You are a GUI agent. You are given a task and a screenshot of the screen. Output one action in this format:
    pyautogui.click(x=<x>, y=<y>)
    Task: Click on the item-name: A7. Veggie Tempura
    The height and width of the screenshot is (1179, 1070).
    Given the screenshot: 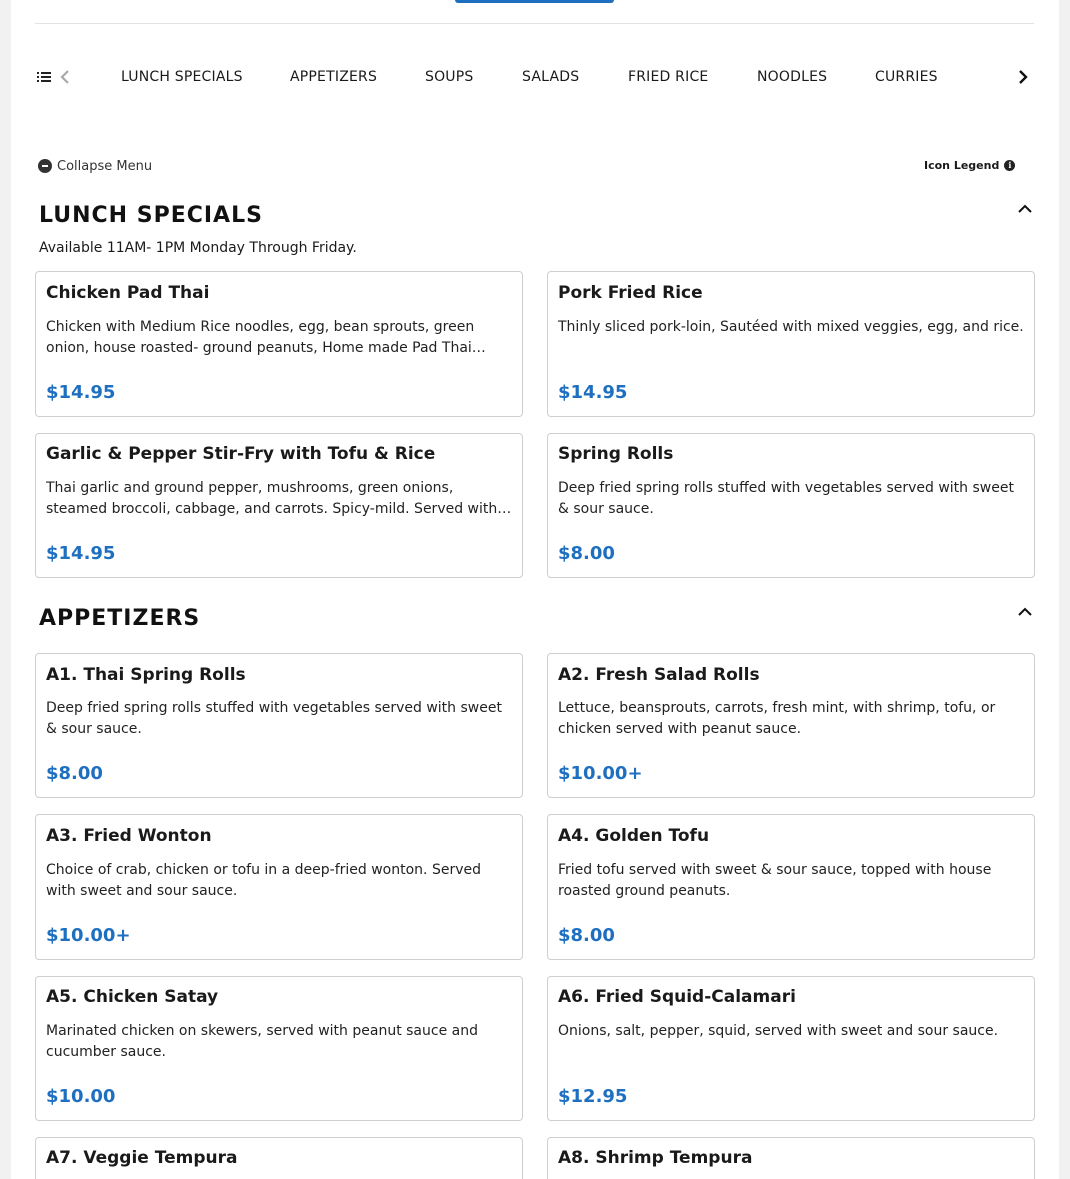 What is the action you would take?
    pyautogui.click(x=142, y=1158)
    